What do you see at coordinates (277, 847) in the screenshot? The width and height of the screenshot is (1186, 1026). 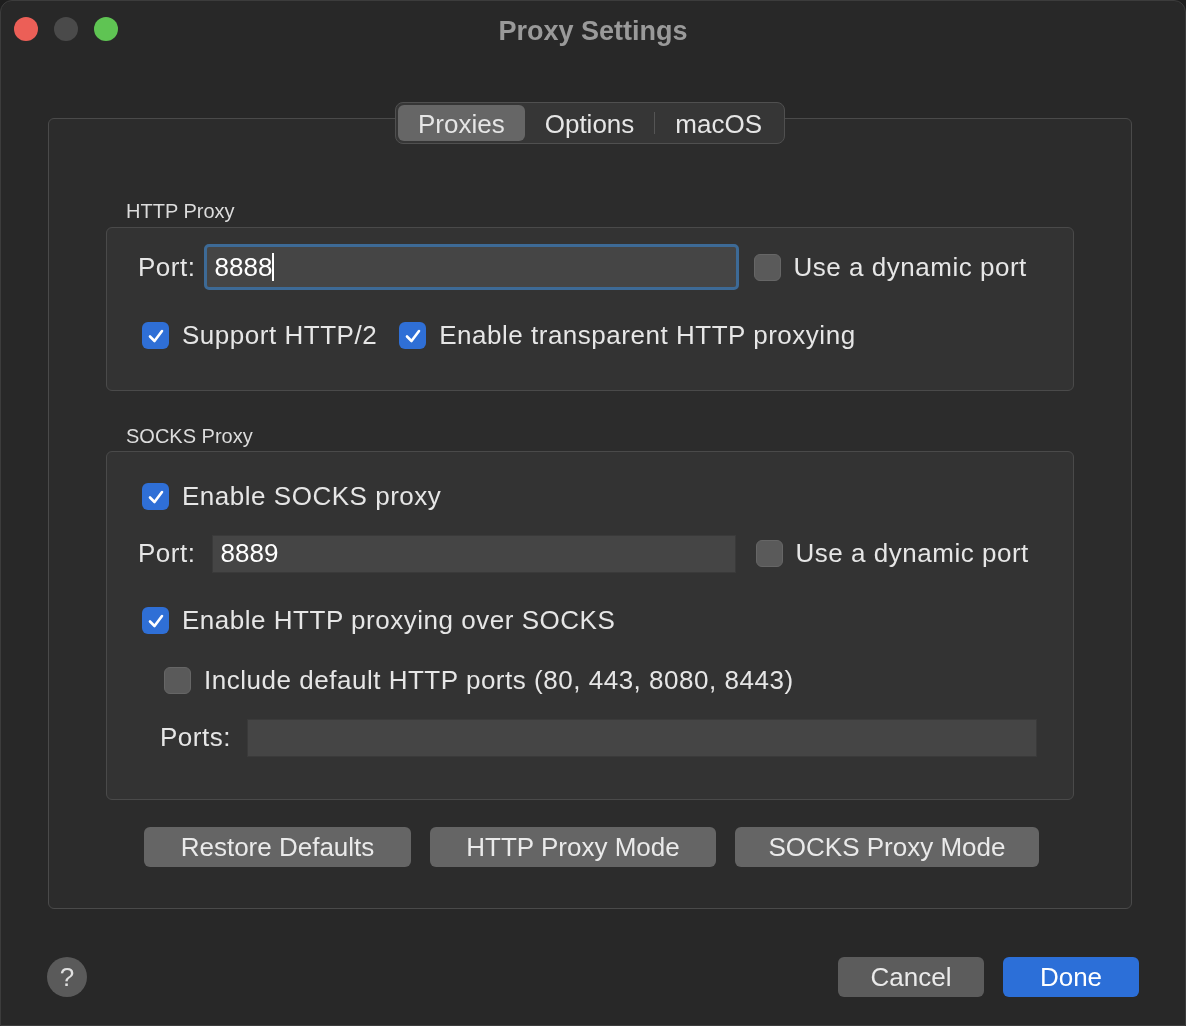 I see `action-button: Restore Defaults` at bounding box center [277, 847].